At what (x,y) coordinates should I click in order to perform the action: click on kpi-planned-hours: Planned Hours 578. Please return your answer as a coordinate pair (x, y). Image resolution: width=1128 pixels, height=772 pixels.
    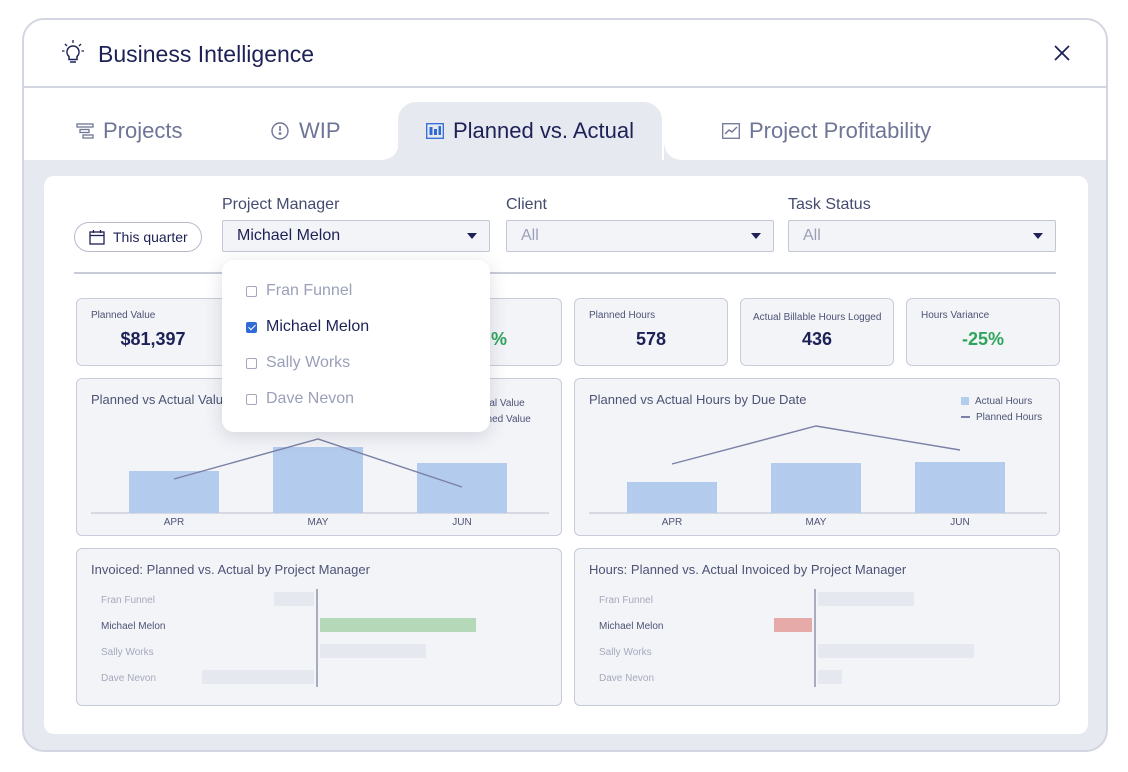
    Looking at the image, I should click on (651, 332).